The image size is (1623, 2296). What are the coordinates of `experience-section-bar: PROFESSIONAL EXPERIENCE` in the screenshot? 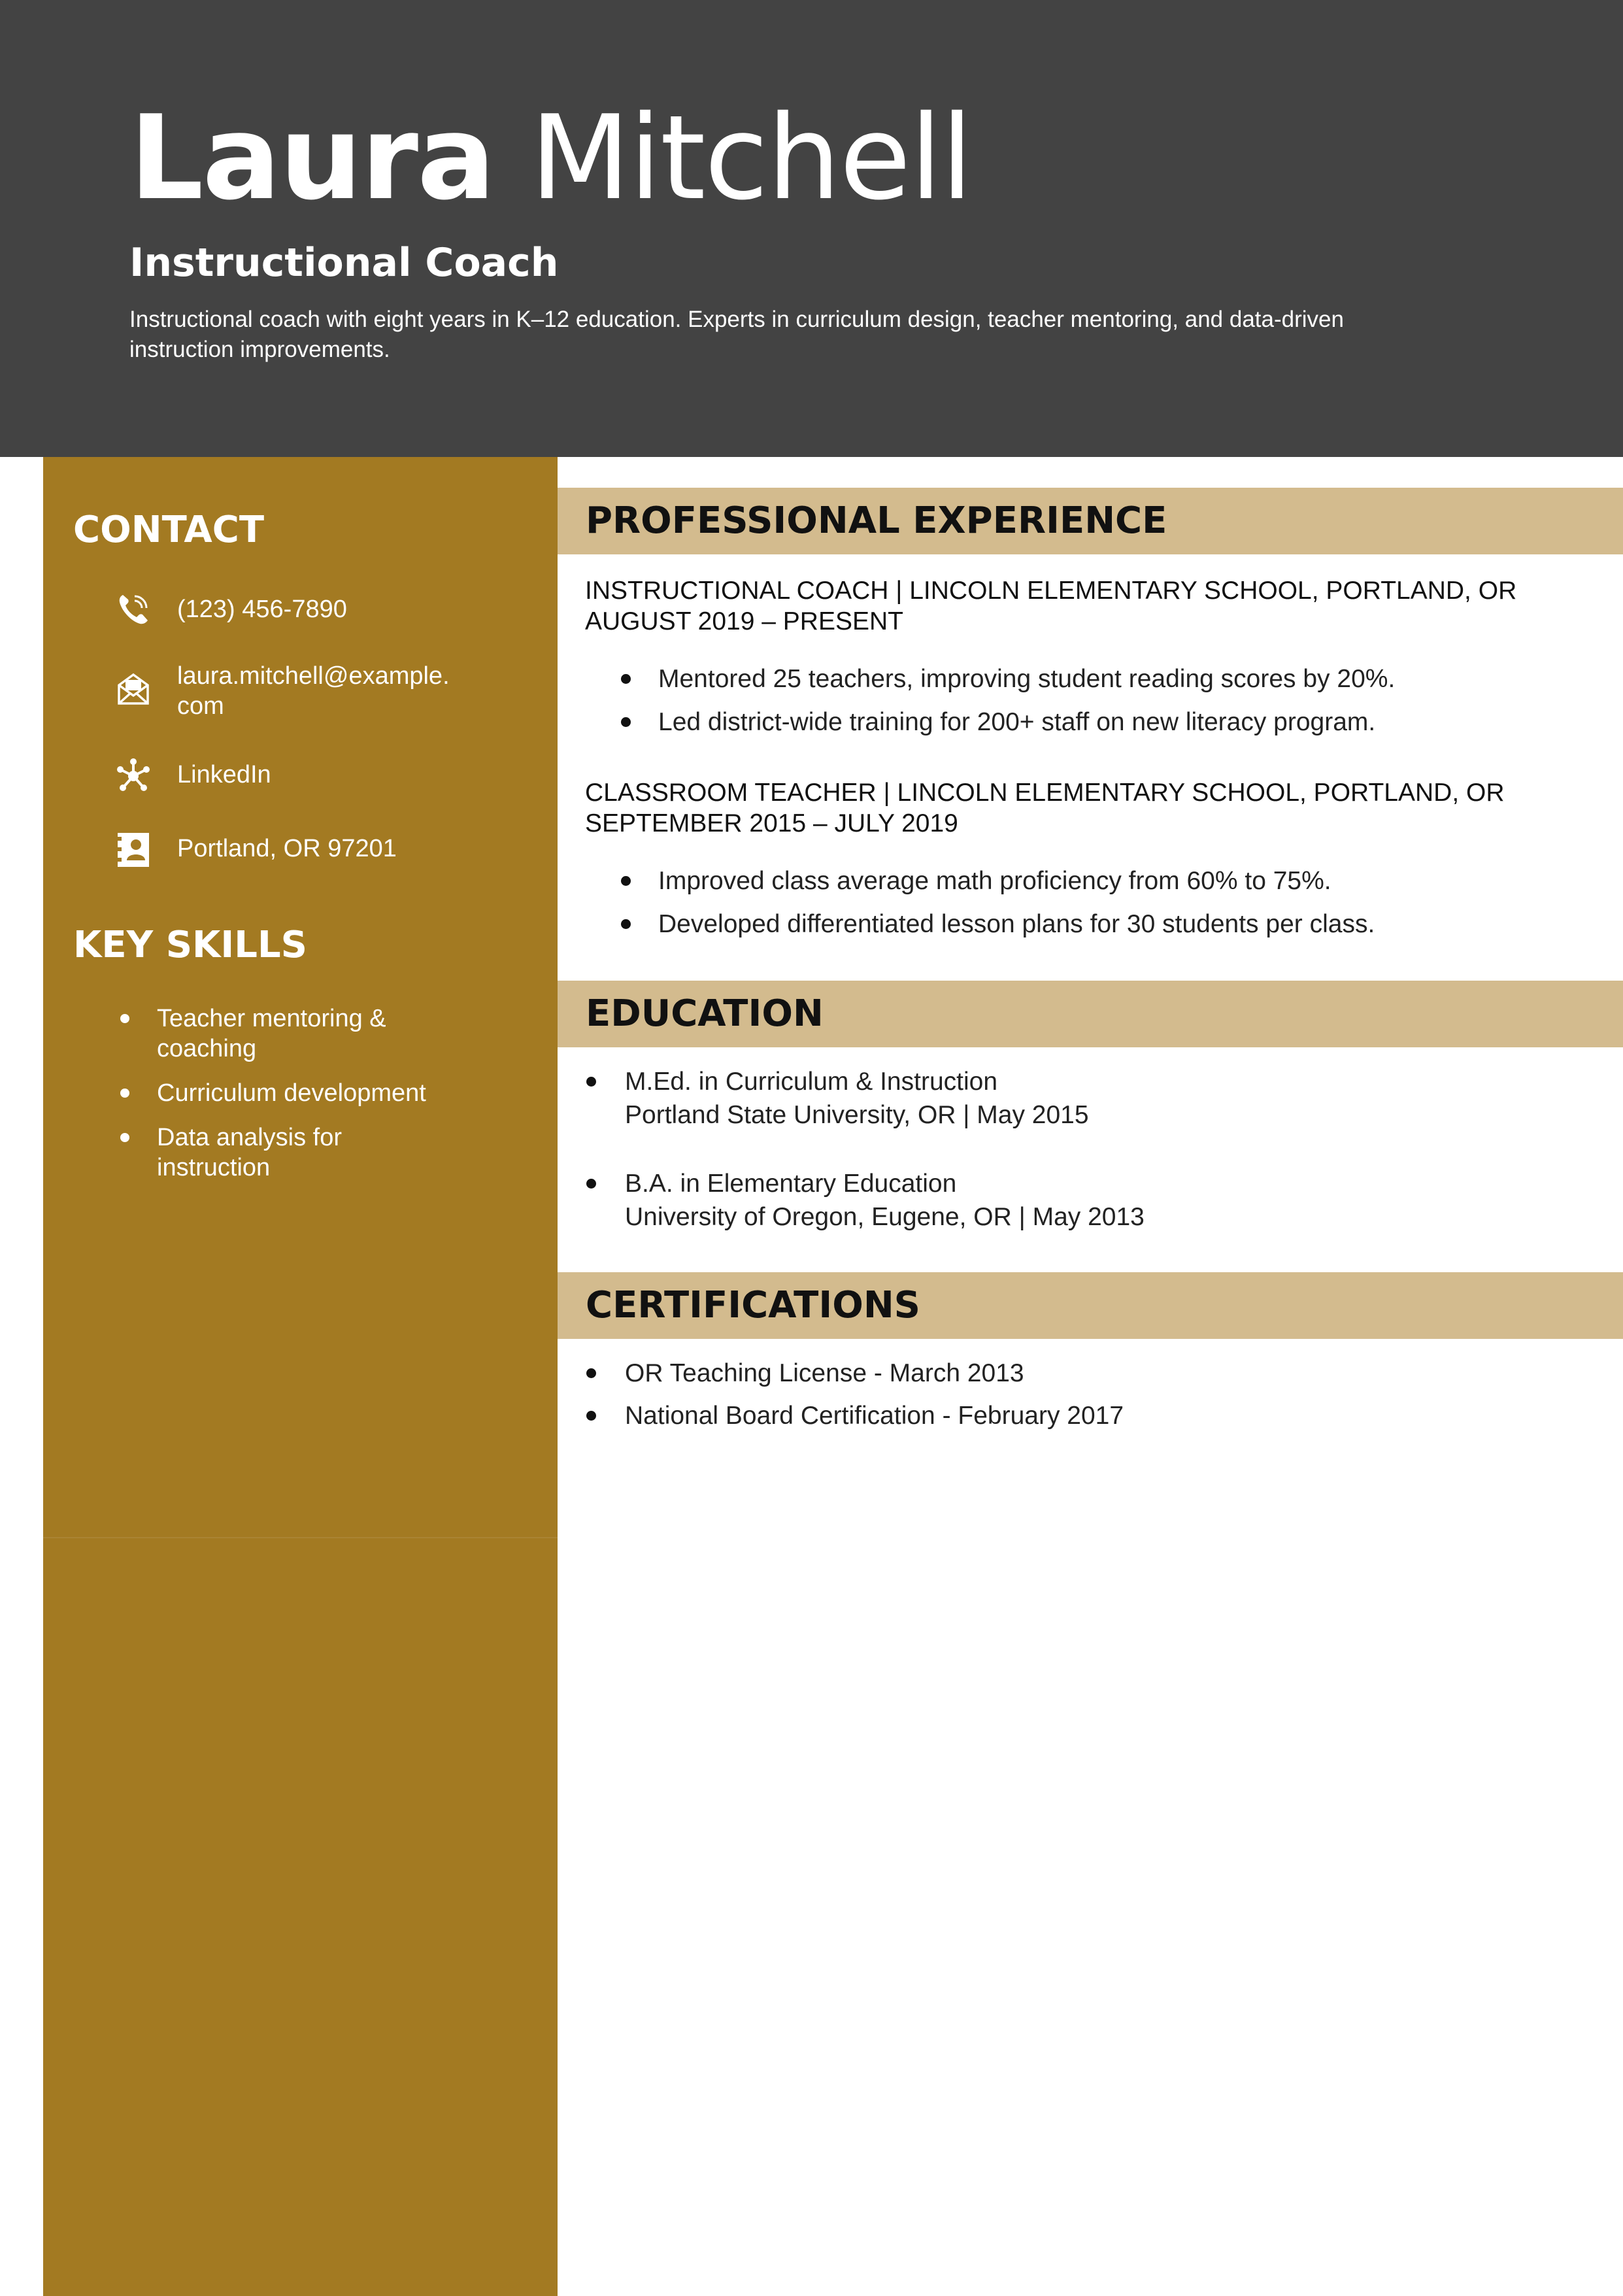 It's located at (1090, 521).